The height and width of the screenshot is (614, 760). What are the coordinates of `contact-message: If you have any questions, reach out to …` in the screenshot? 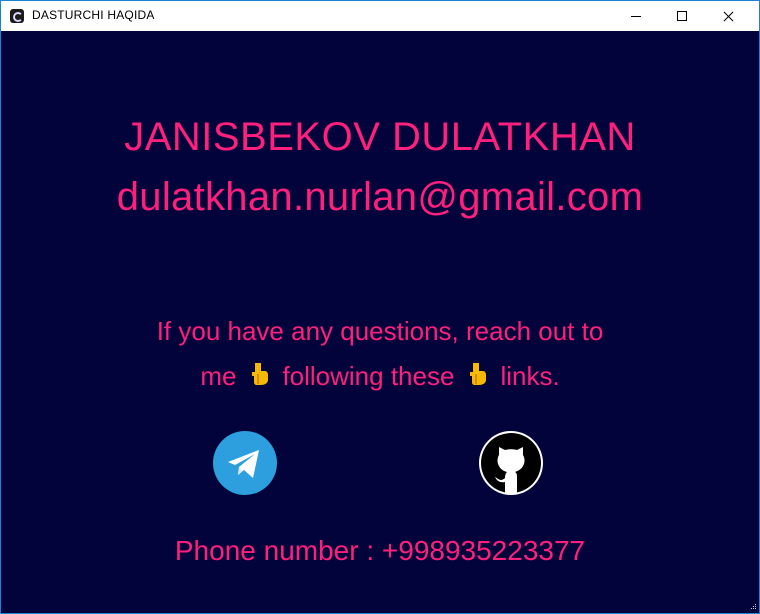 It's located at (380, 354).